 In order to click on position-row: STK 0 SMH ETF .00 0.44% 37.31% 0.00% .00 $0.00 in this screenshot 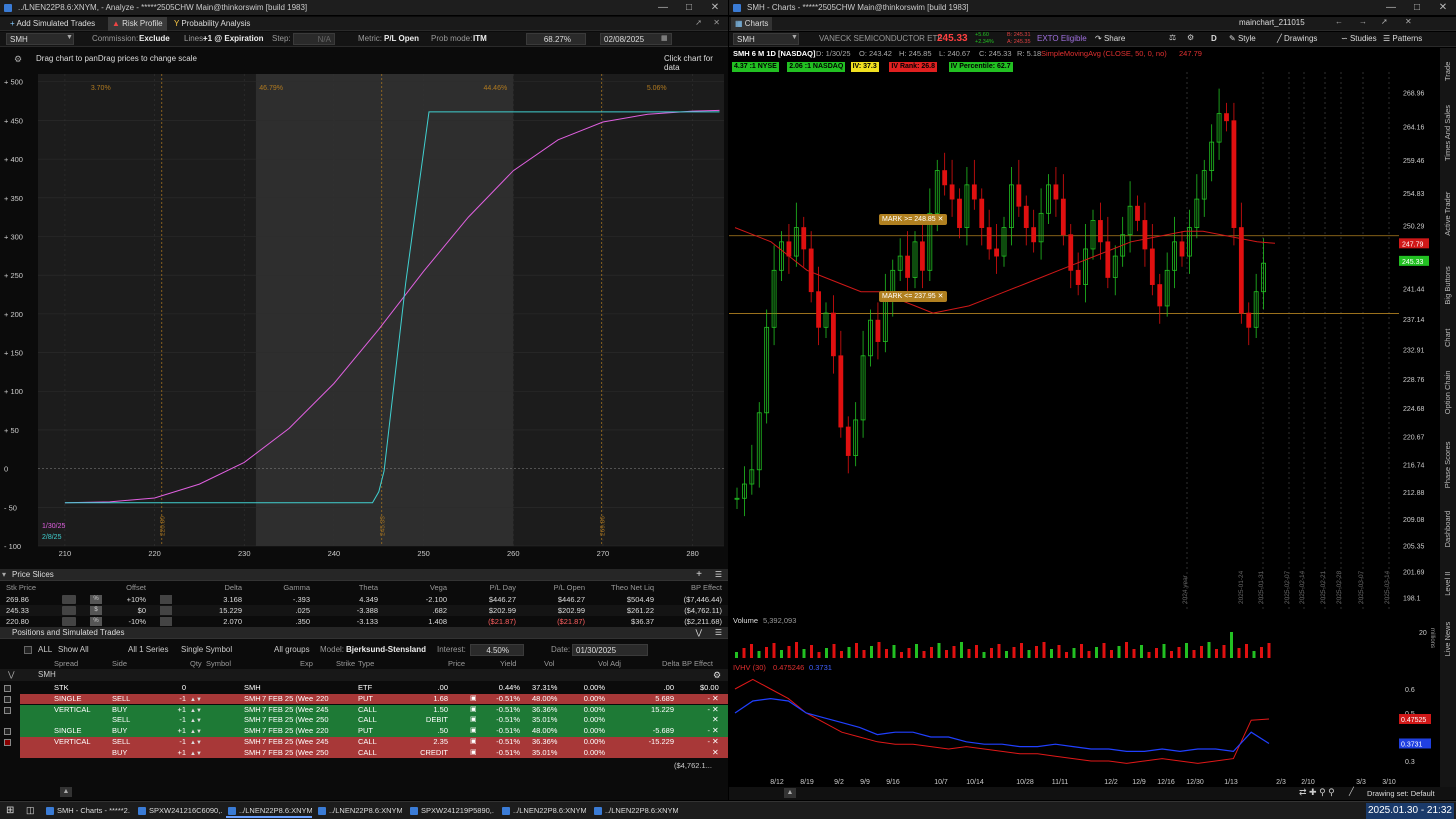, I will do `click(366, 688)`.